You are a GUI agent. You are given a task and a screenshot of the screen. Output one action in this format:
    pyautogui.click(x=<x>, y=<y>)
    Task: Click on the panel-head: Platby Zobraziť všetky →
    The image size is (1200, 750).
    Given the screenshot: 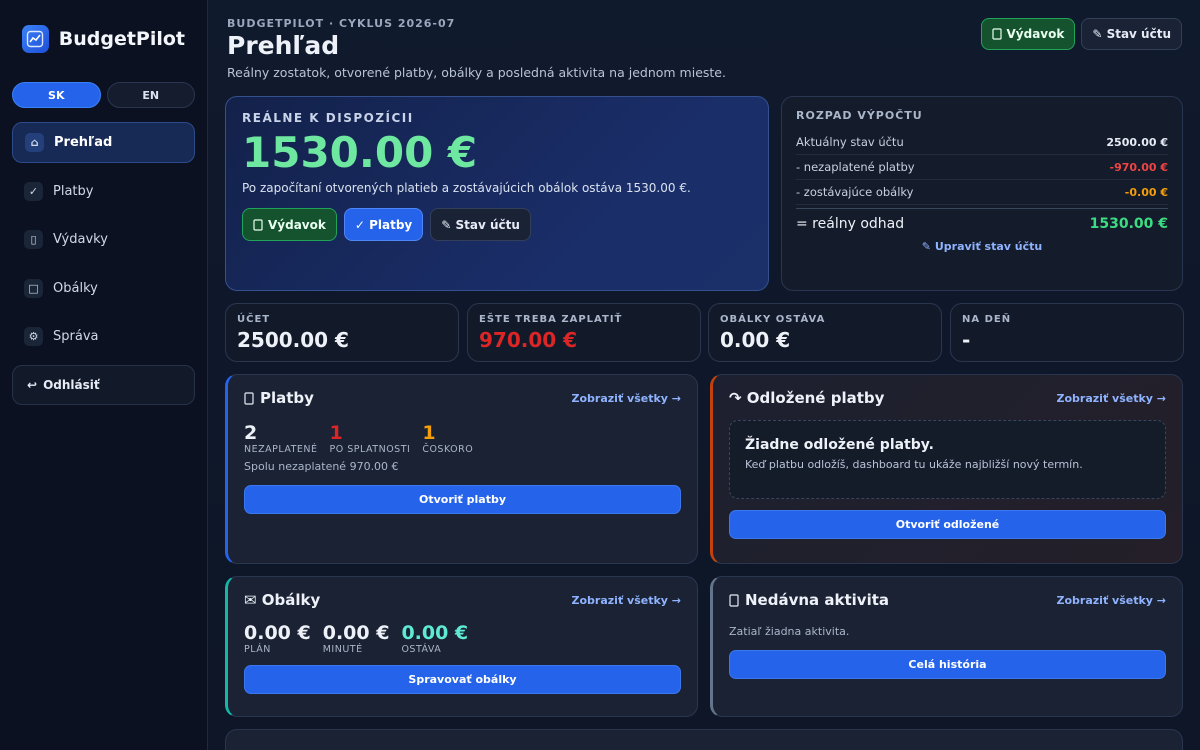 What is the action you would take?
    pyautogui.click(x=462, y=398)
    